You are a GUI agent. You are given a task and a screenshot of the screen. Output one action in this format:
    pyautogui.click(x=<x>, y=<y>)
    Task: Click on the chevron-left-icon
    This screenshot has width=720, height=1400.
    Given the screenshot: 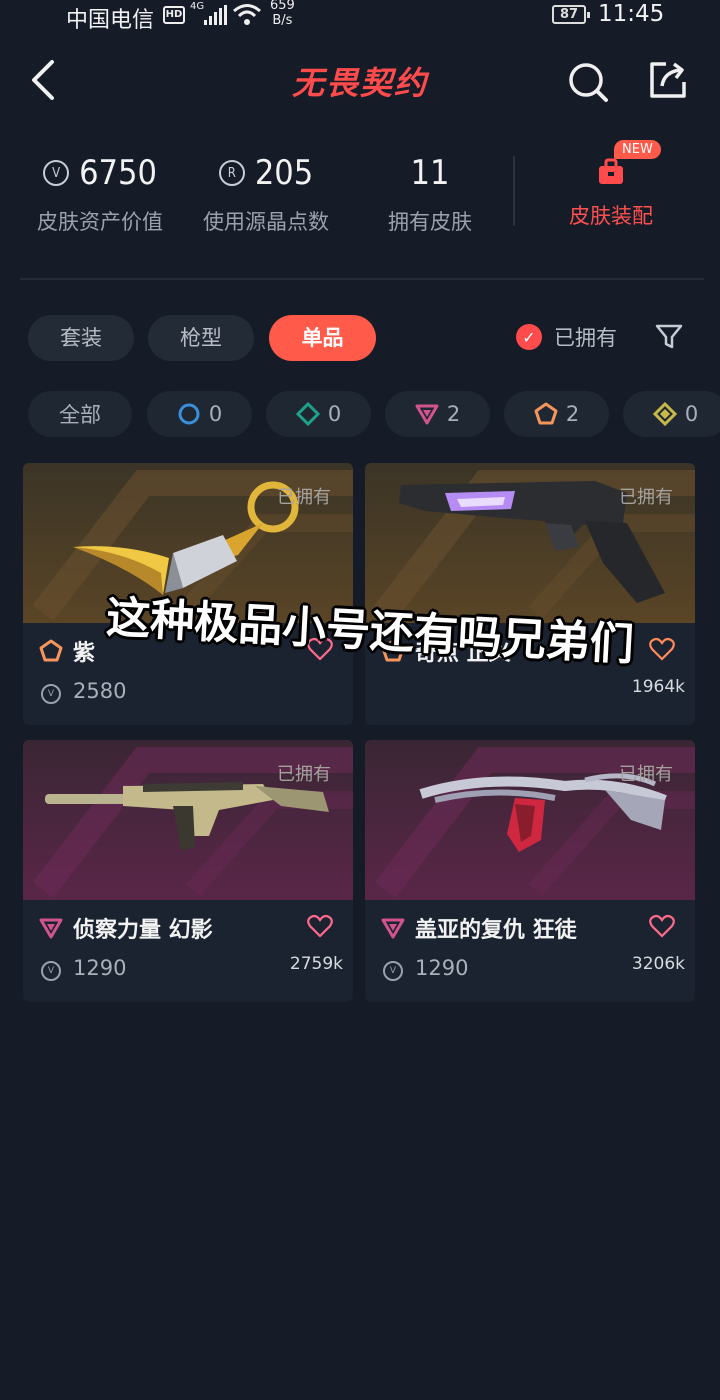 What is the action you would take?
    pyautogui.click(x=43, y=80)
    